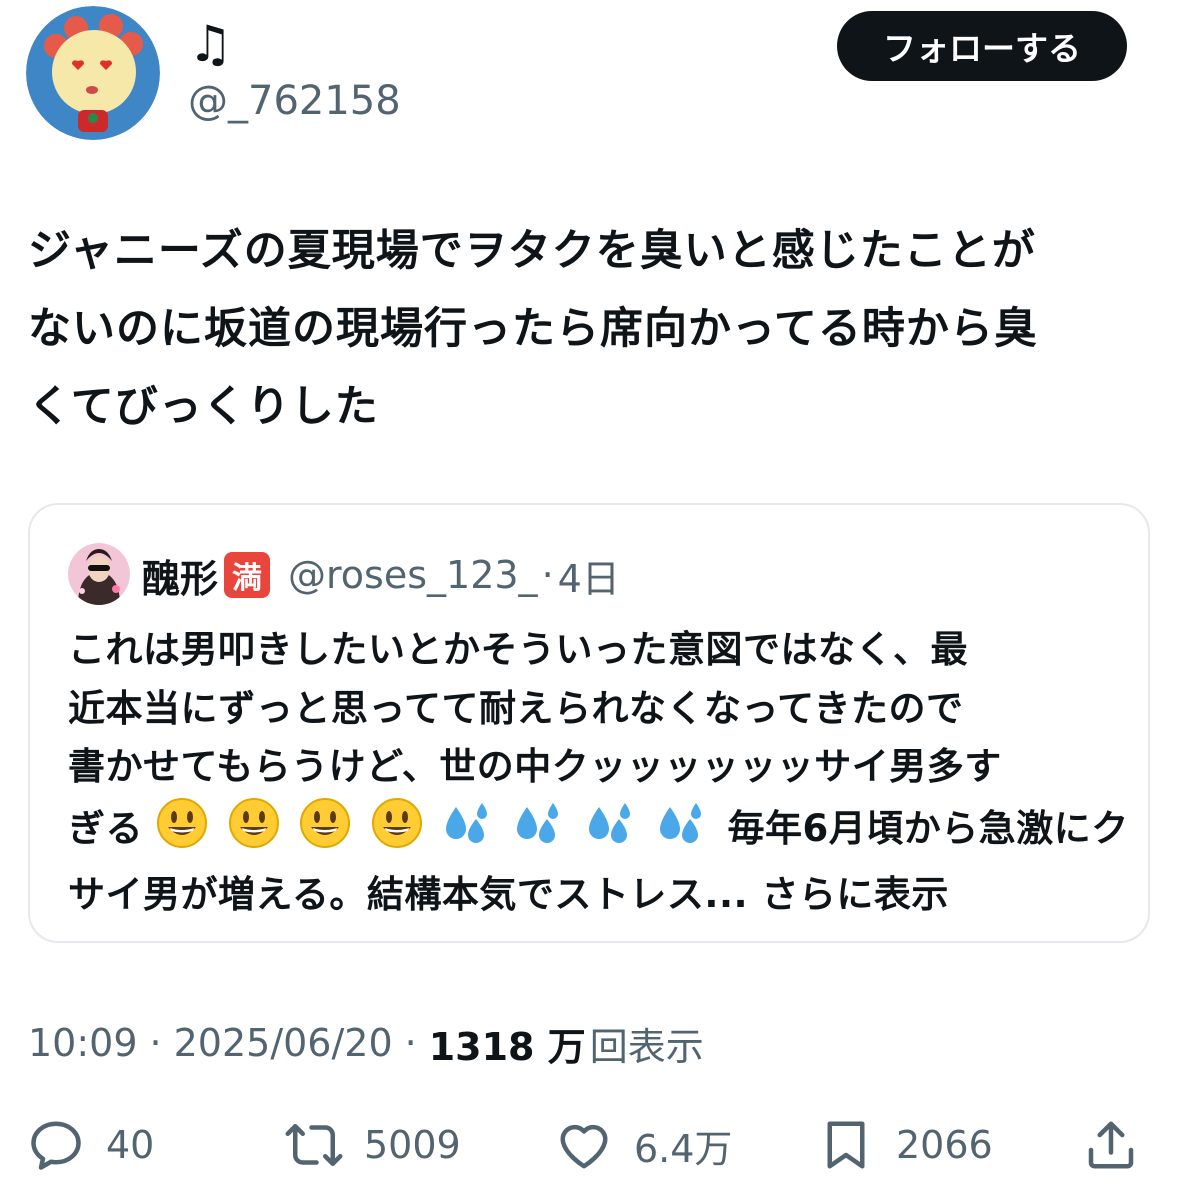 The height and width of the screenshot is (1193, 1179). Describe the element at coordinates (314, 1145) in the screenshot. I see `retweet-icon` at that location.